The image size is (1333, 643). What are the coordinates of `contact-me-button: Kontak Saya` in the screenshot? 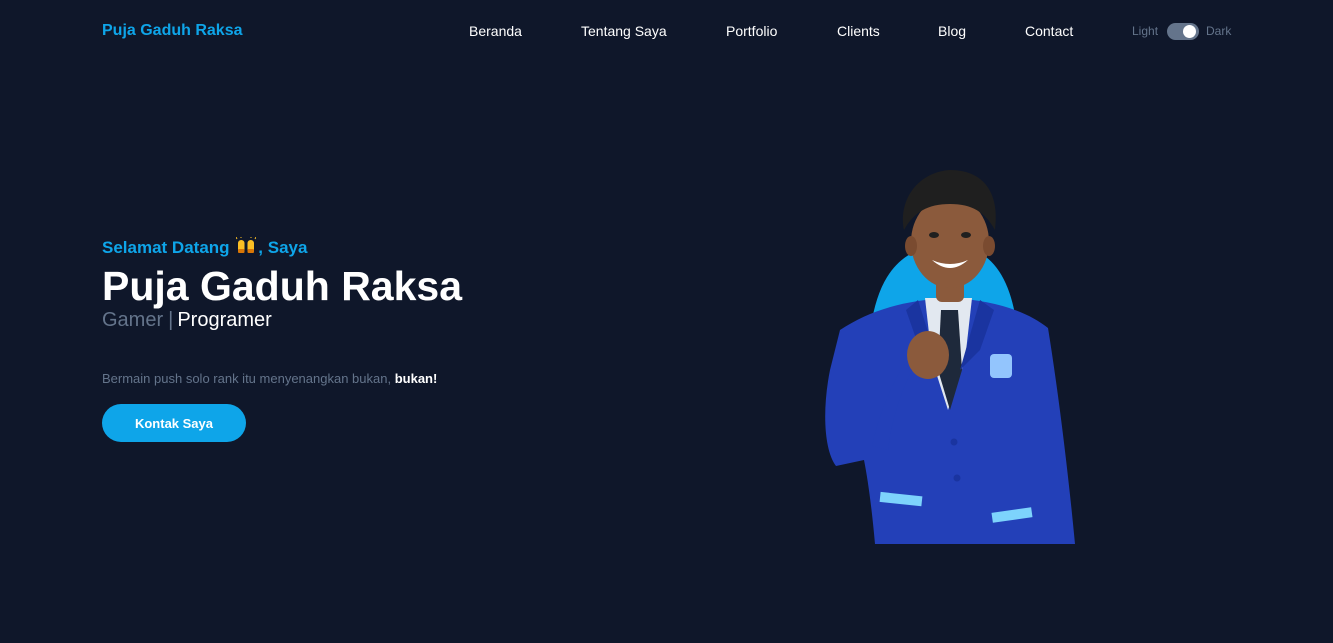 It's located at (174, 423).